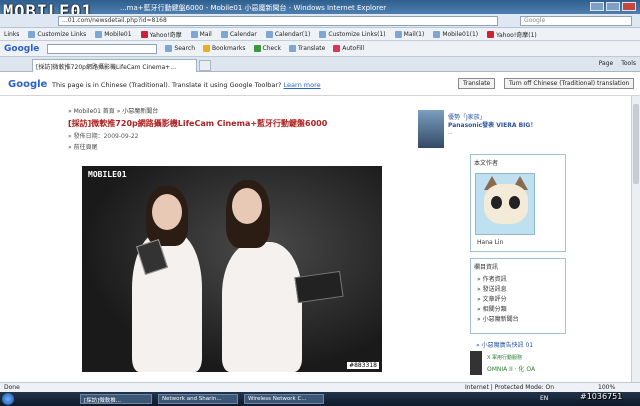 The width and height of the screenshot is (640, 406). I want to click on maximize-button, so click(613, 6).